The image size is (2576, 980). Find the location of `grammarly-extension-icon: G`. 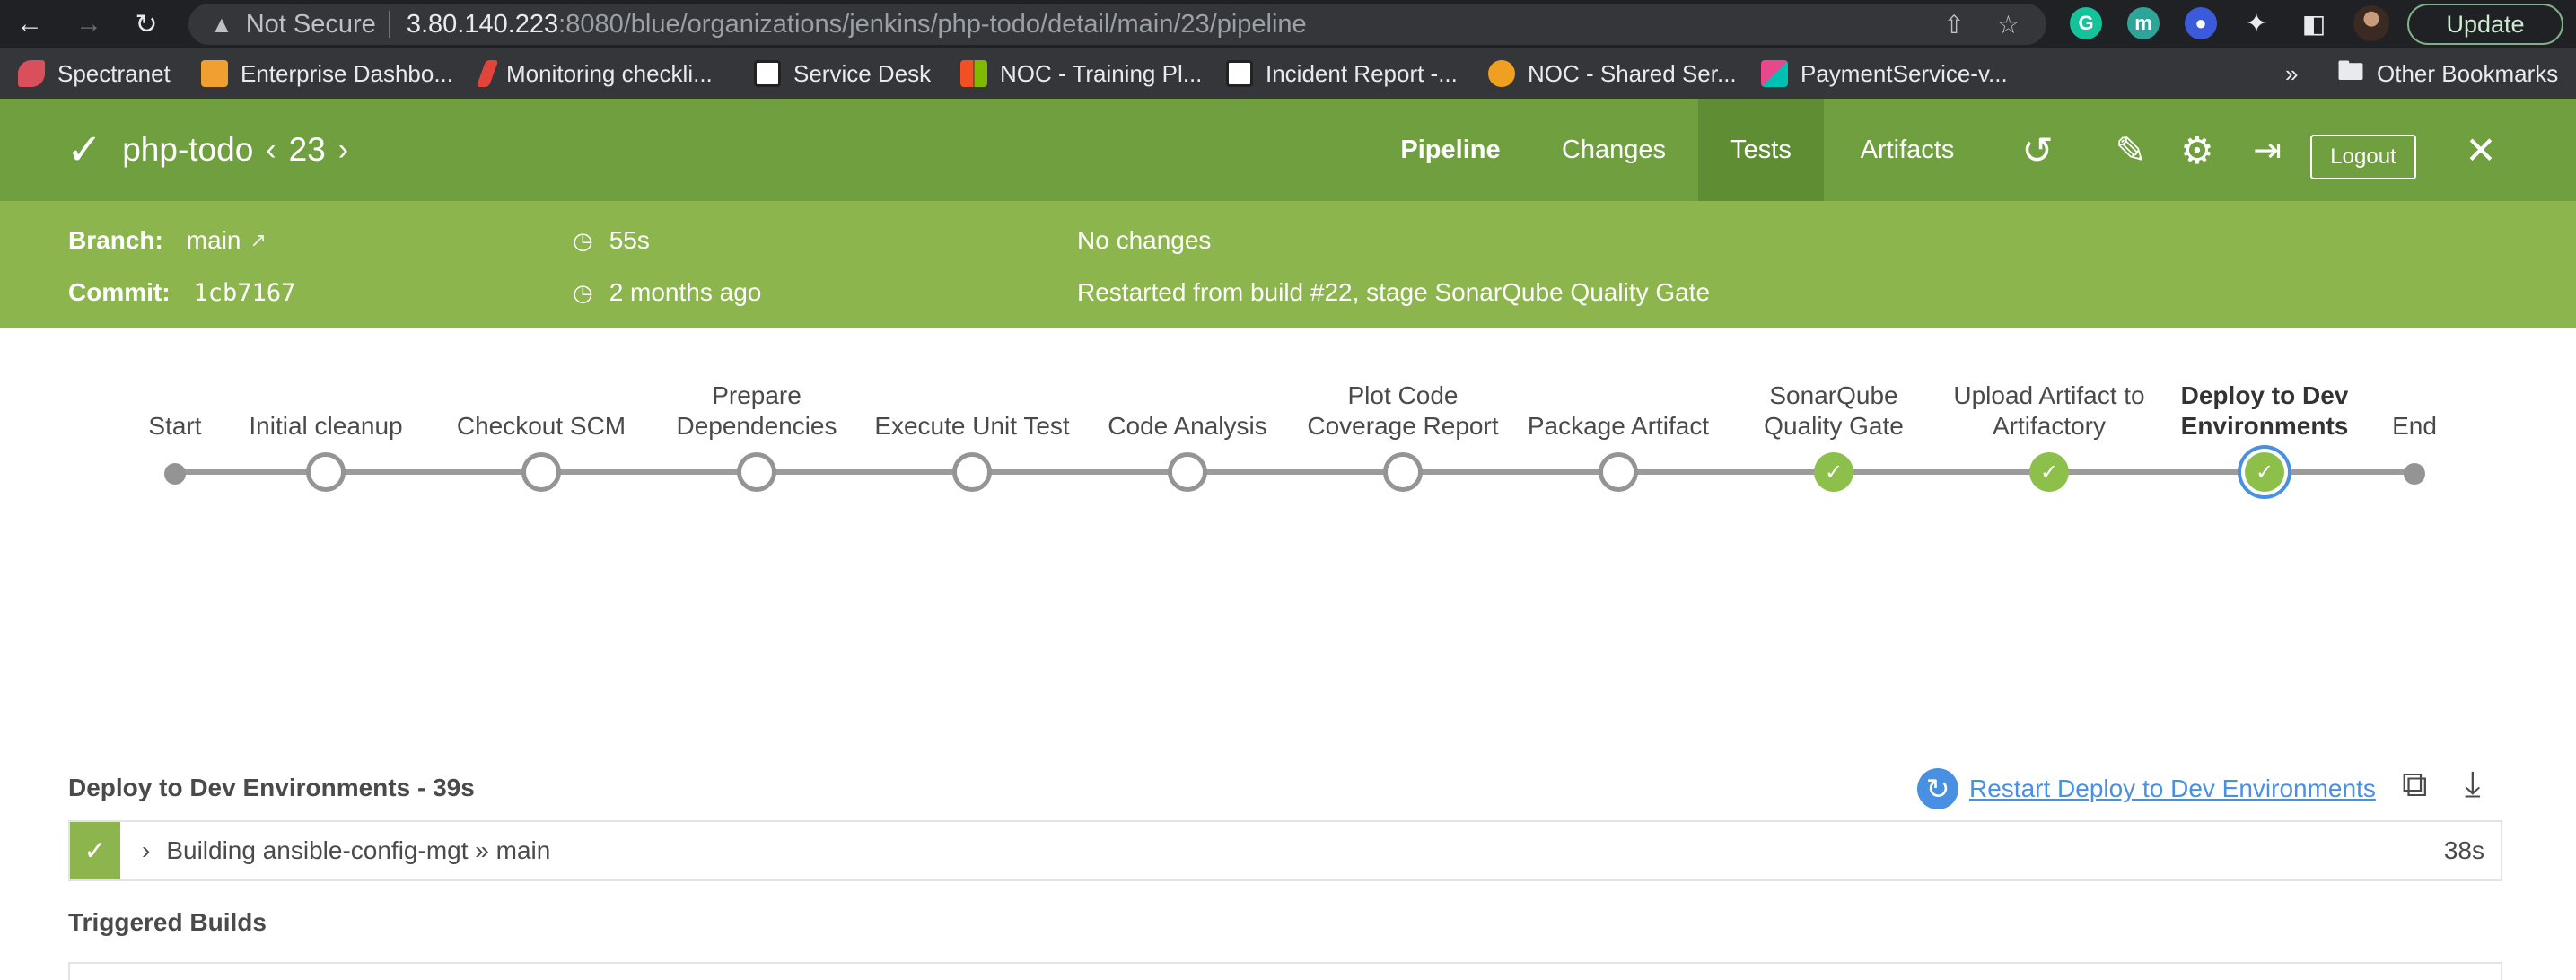

grammarly-extension-icon: G is located at coordinates (2086, 23).